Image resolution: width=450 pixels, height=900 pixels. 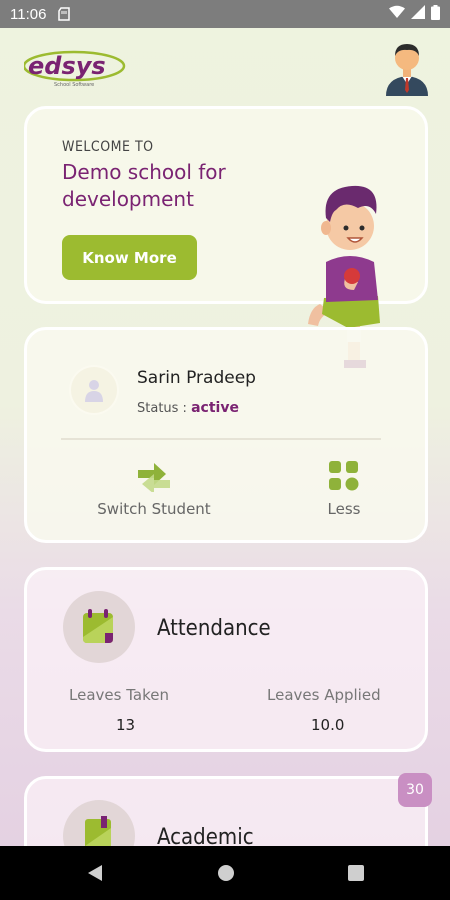 I want to click on calendar-icon, so click(x=98, y=626).